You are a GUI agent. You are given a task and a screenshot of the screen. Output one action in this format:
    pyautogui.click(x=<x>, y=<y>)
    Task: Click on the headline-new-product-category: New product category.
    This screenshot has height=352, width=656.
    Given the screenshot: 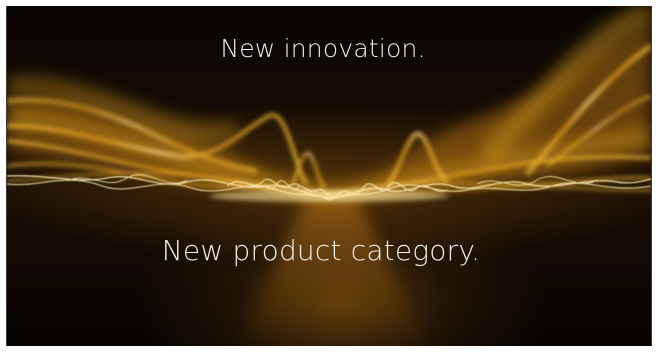 What is the action you would take?
    pyautogui.click(x=321, y=250)
    